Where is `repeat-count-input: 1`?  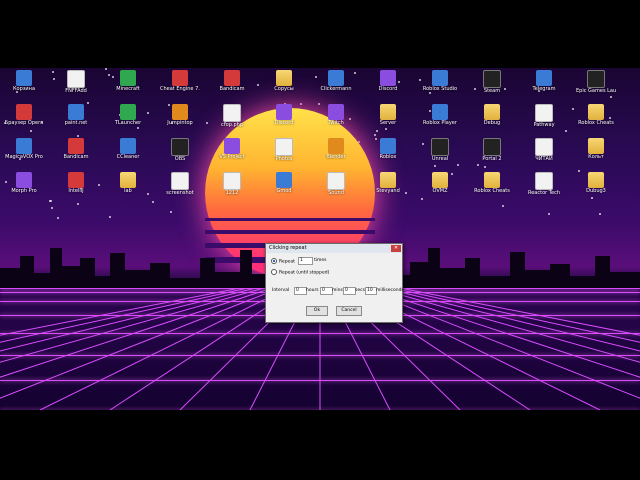
repeat-count-input: 1 is located at coordinates (305, 261).